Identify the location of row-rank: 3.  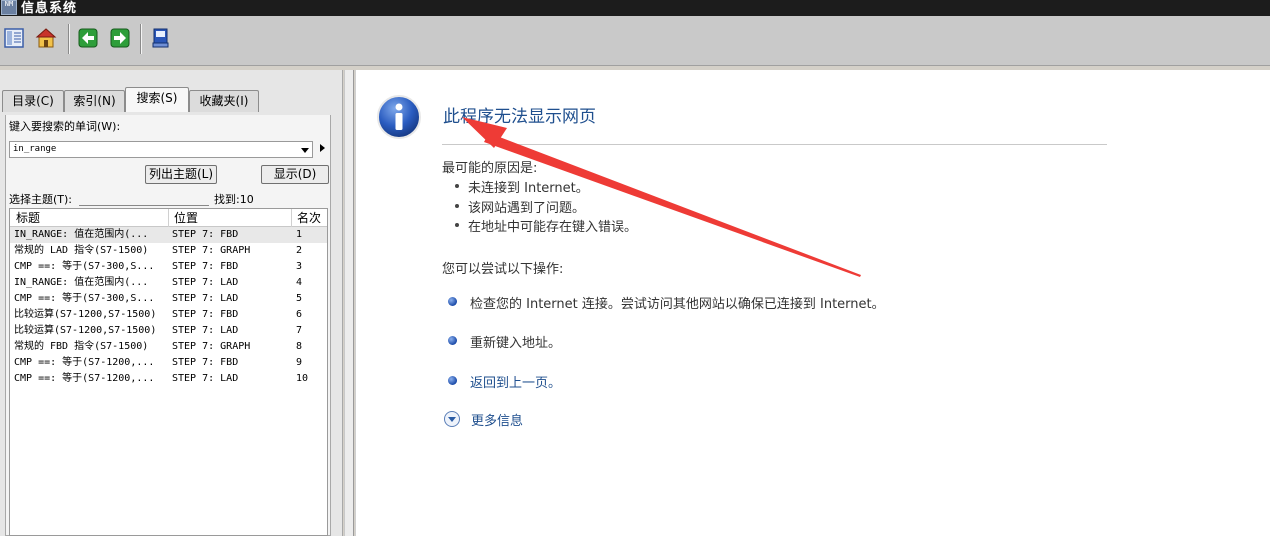
(299, 266).